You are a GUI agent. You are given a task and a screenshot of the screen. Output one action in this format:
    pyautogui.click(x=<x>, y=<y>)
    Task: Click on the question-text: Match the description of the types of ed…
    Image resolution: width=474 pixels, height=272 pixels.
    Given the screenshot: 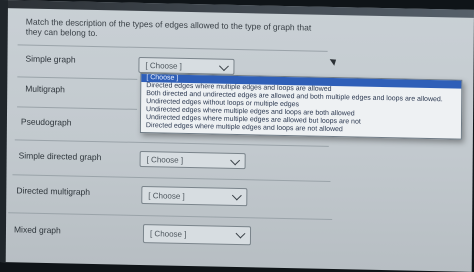 What is the action you would take?
    pyautogui.click(x=168, y=27)
    